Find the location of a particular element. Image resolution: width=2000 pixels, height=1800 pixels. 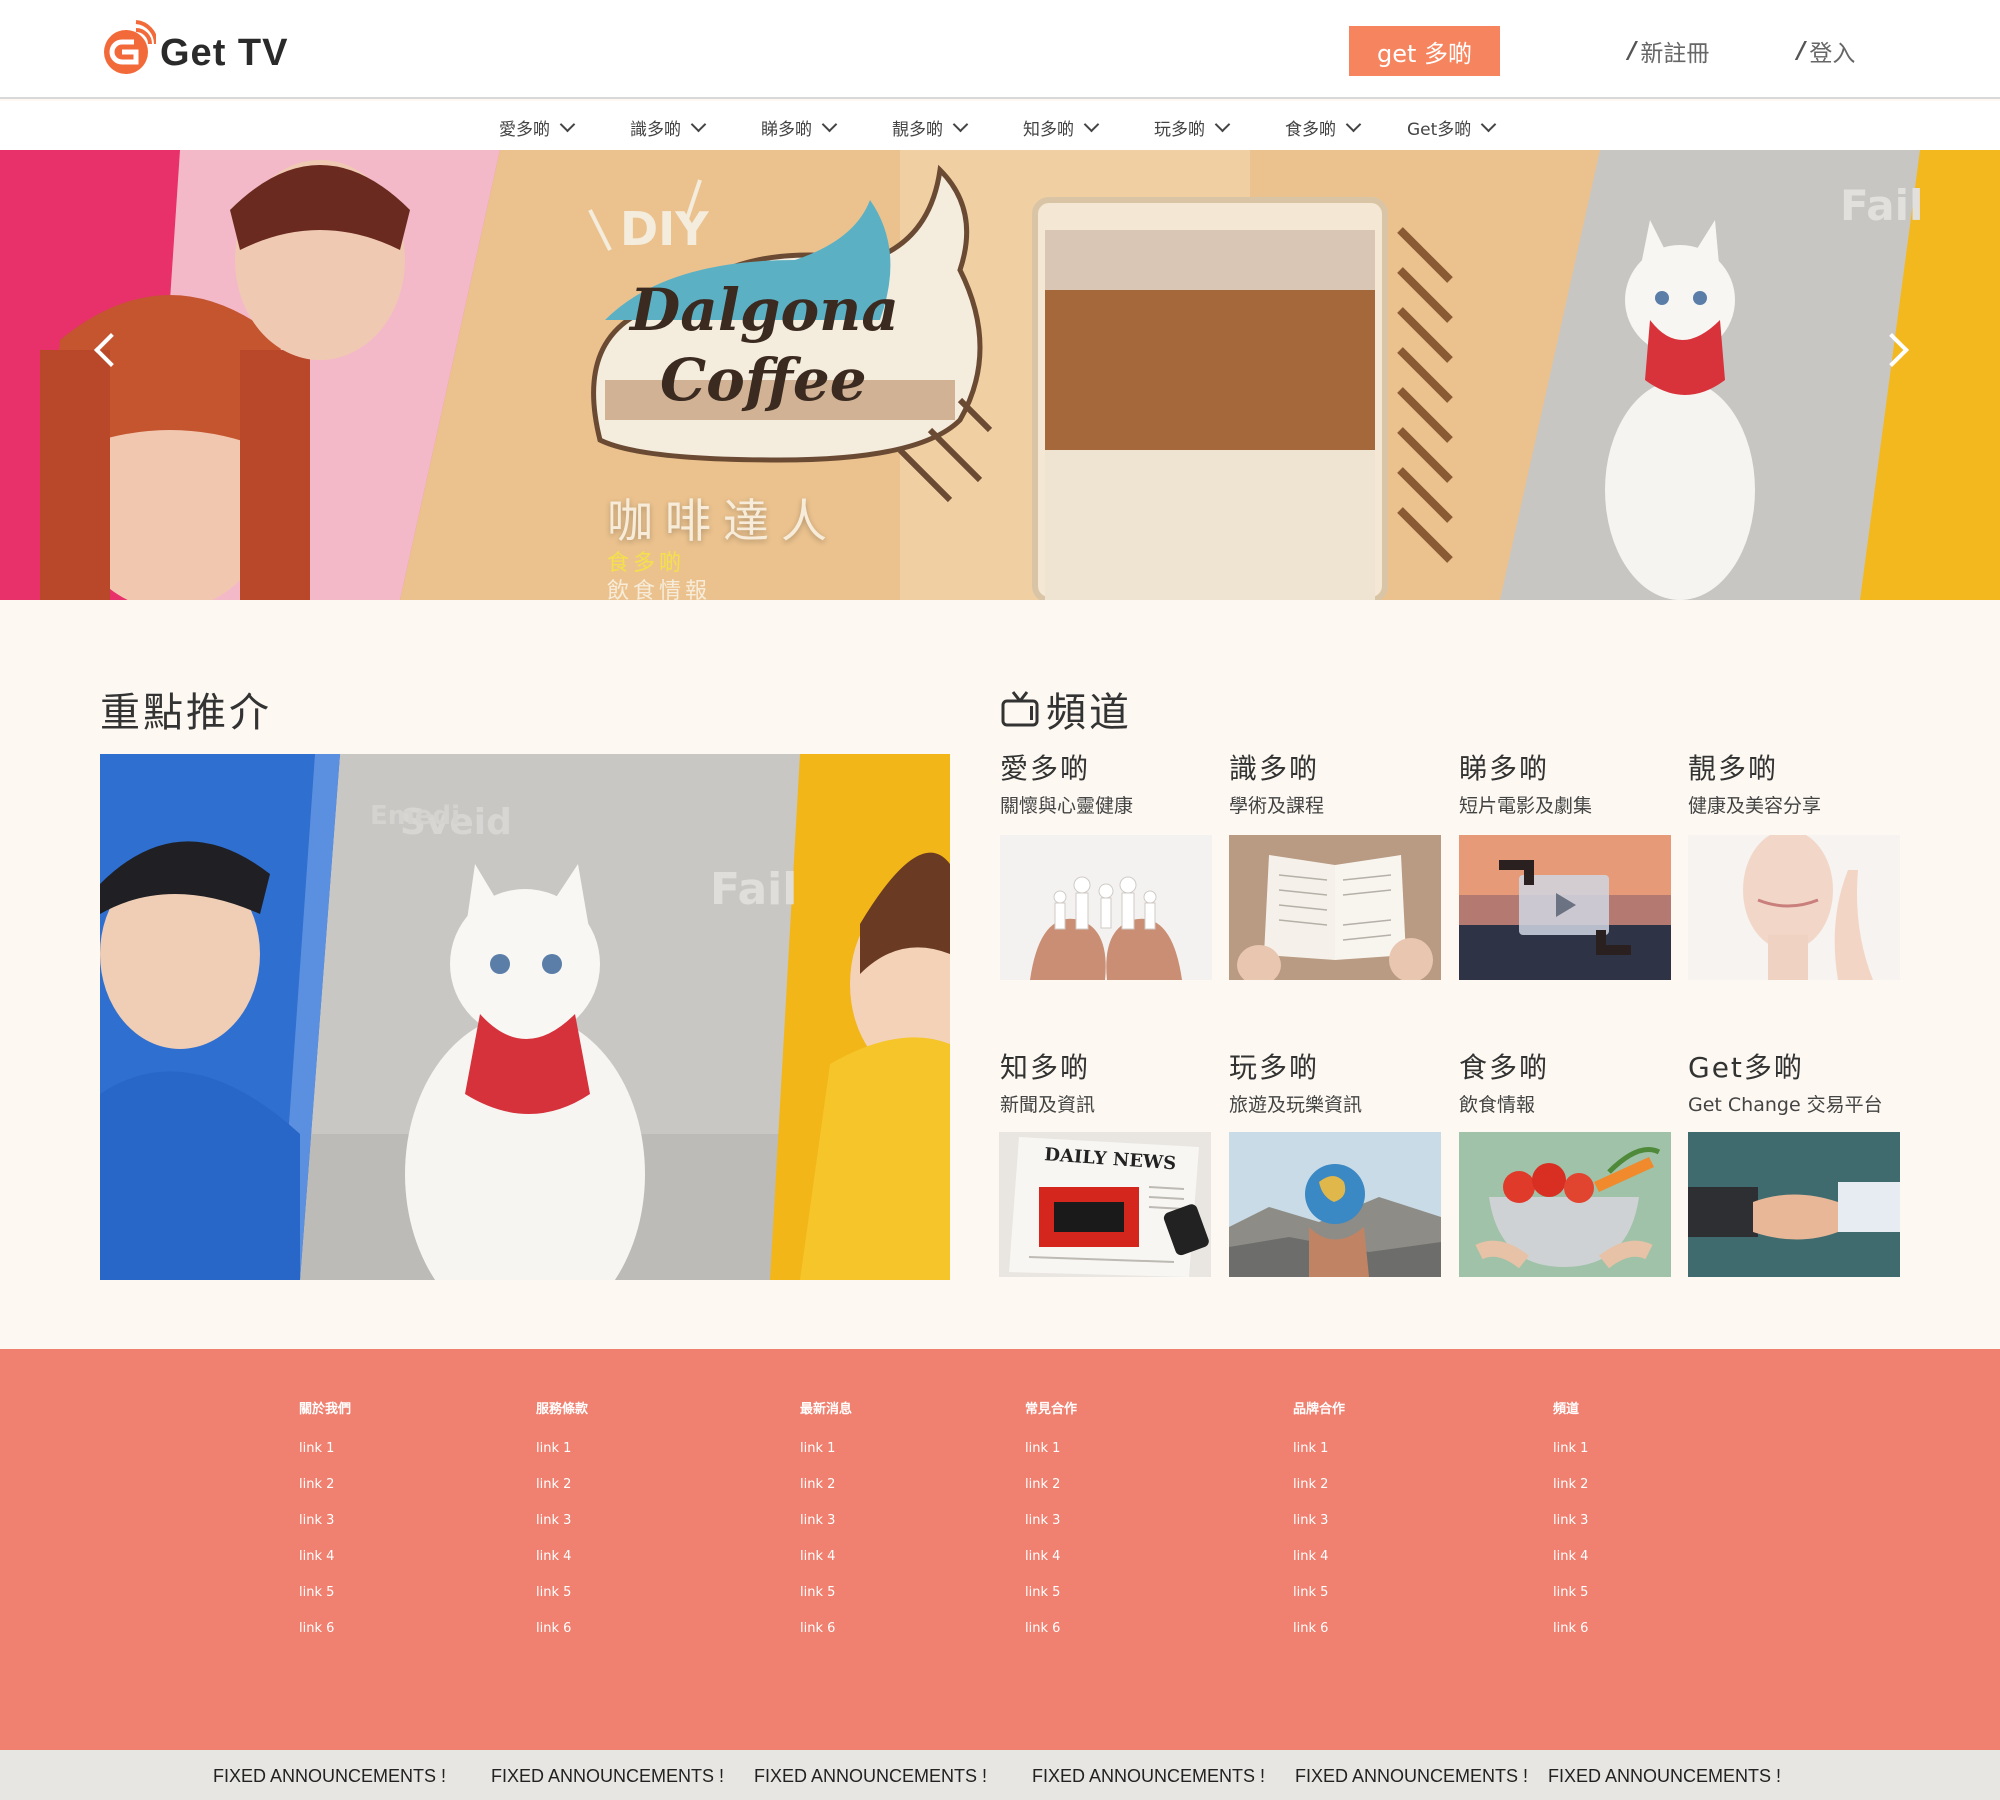

channels-title: 頻道 is located at coordinates (1066, 709).